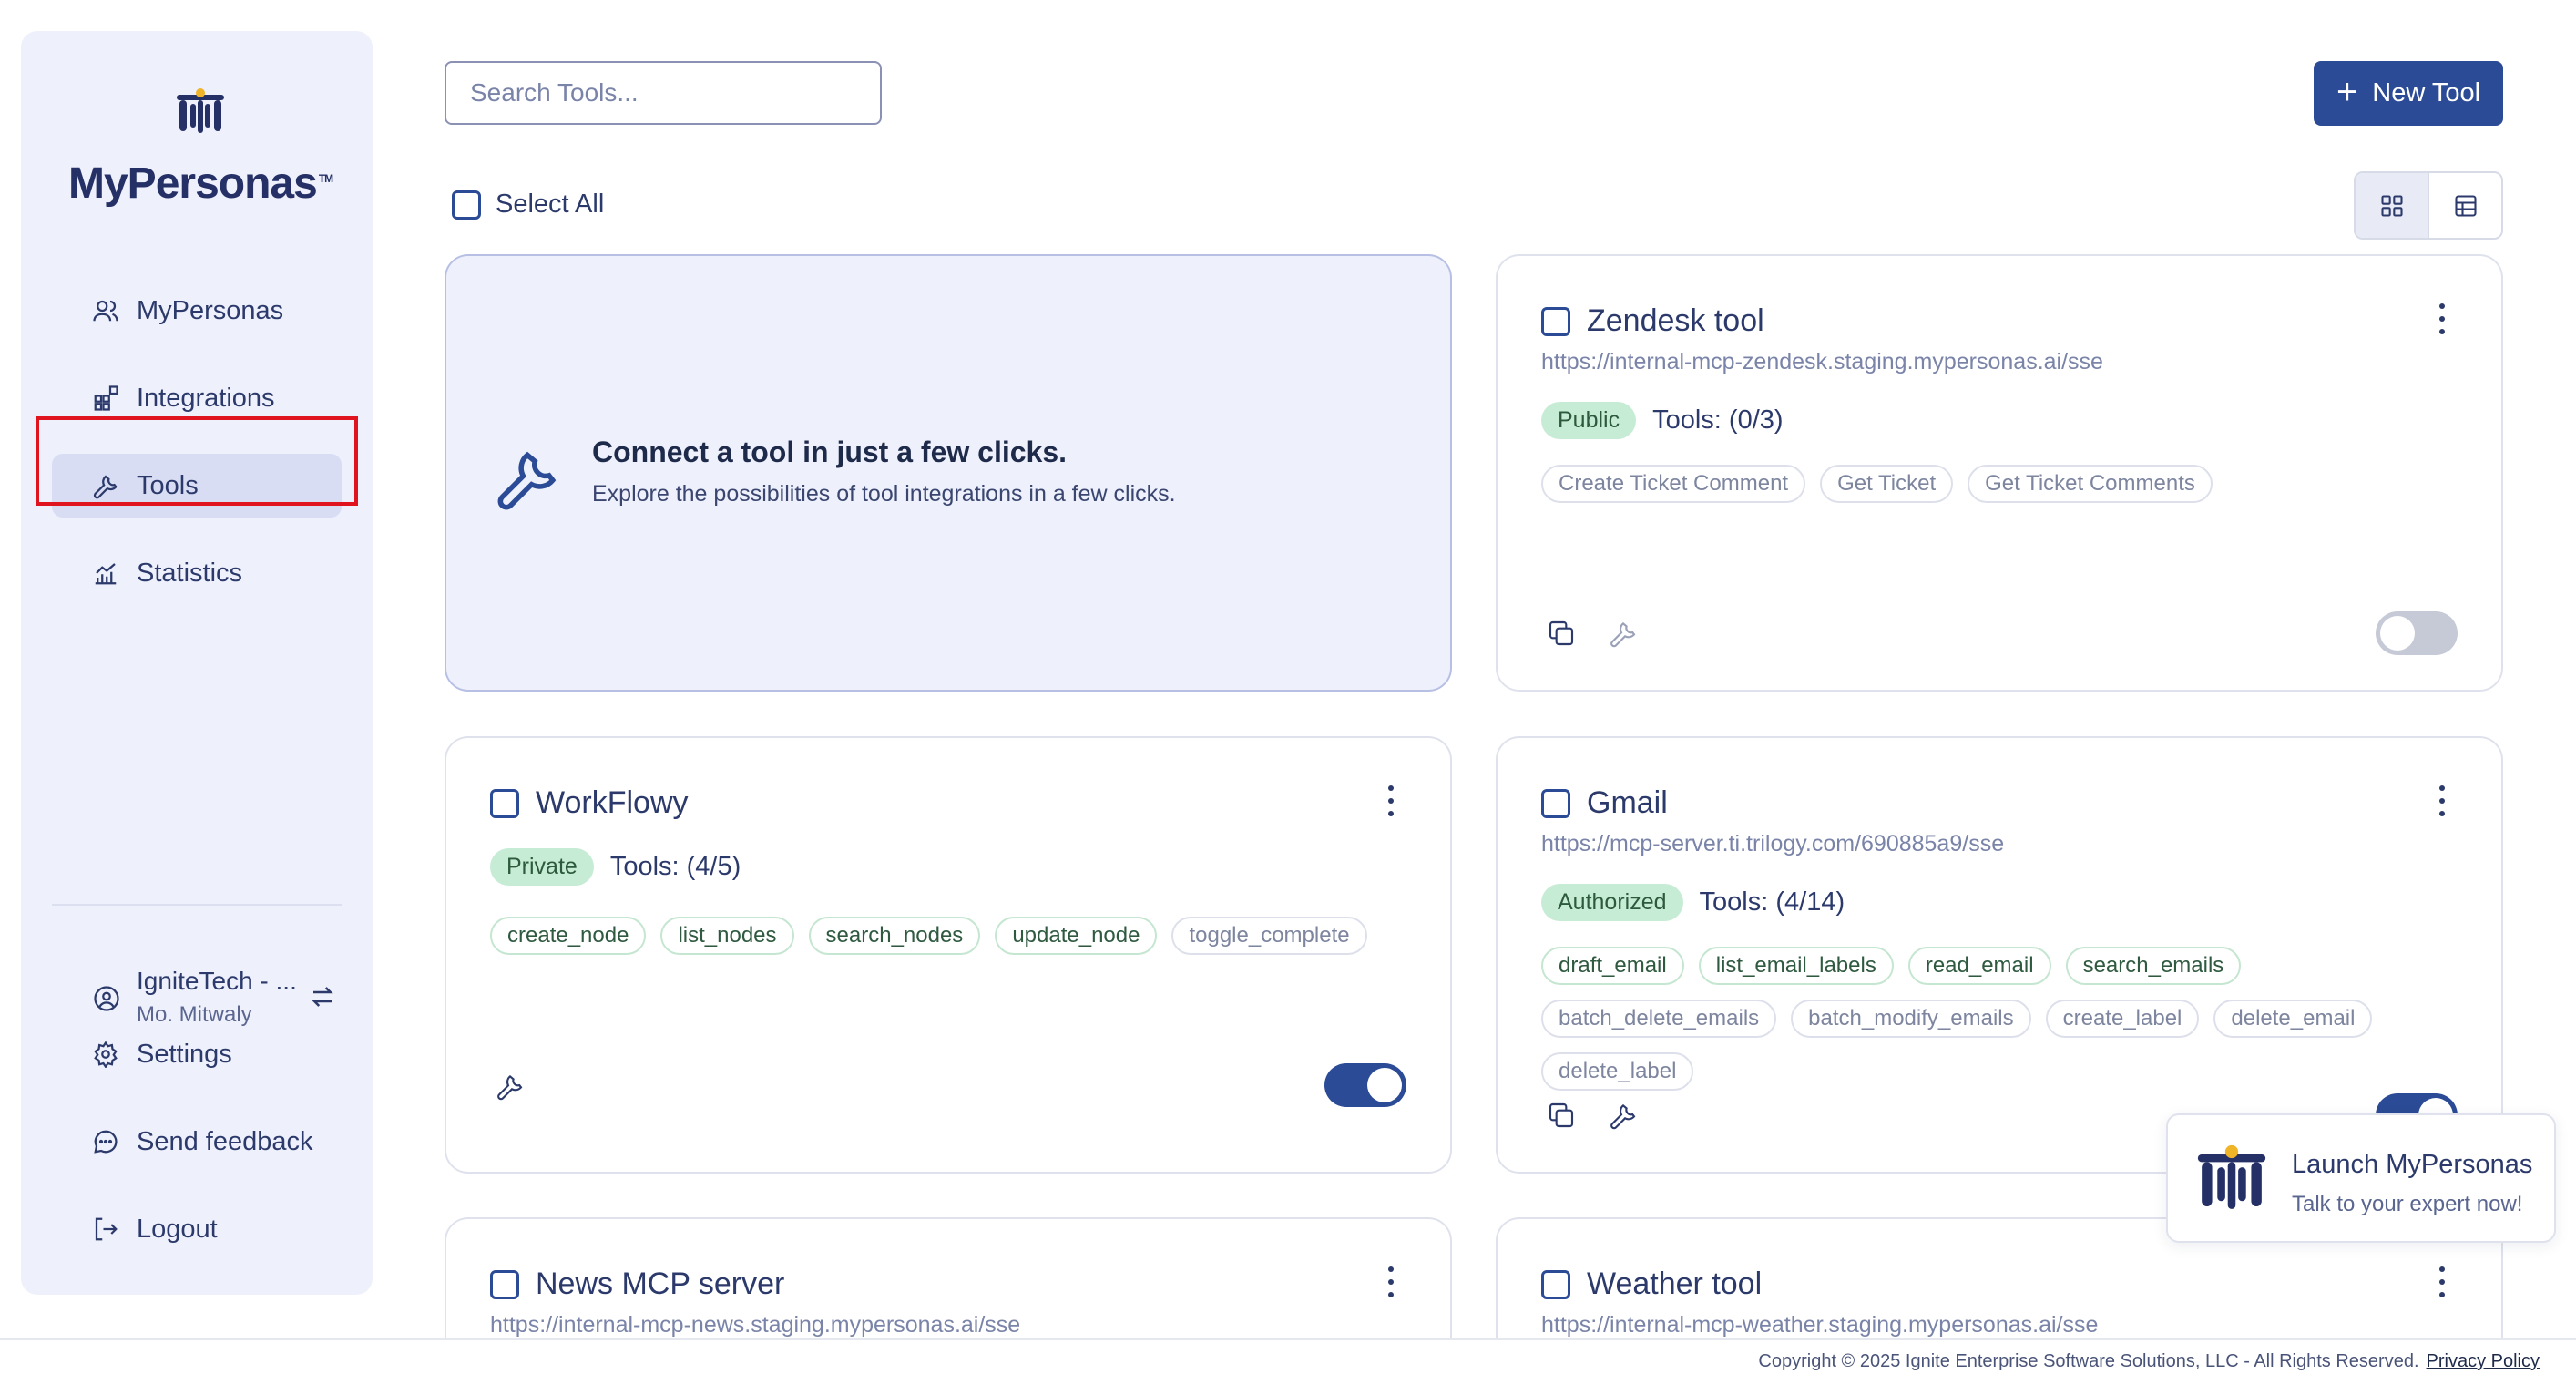  What do you see at coordinates (1693, 902) in the screenshot?
I see `card-meta: Authorized Tools: (4/14)` at bounding box center [1693, 902].